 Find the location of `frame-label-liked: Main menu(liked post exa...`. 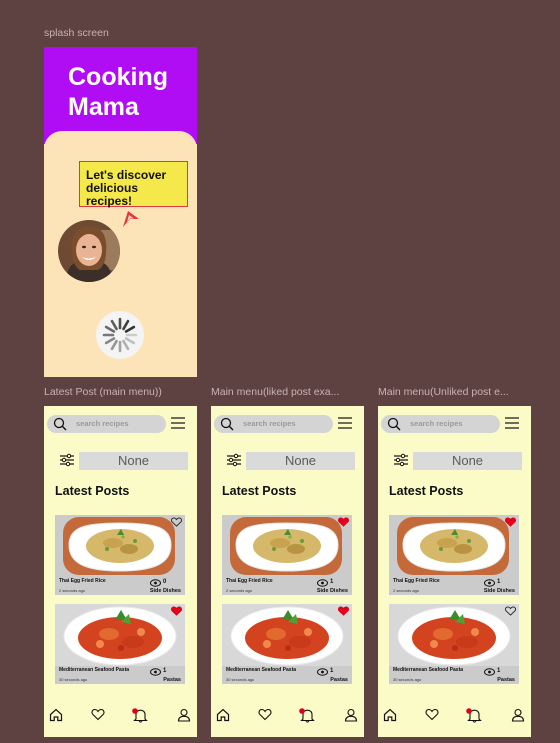

frame-label-liked: Main menu(liked post exa... is located at coordinates (275, 392).